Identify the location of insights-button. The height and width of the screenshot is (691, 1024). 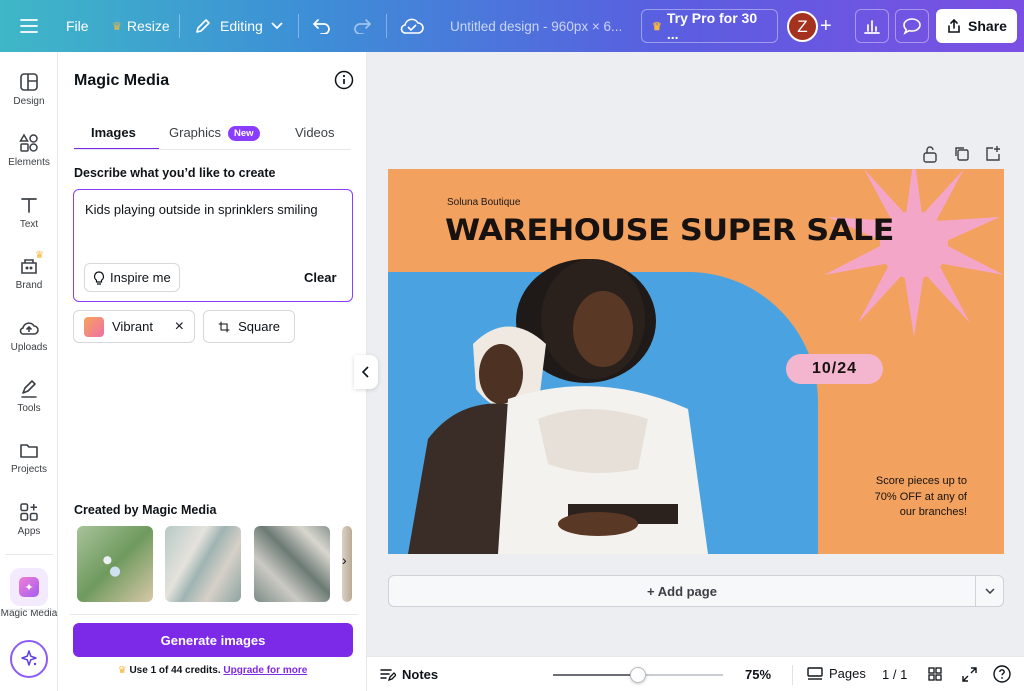
(872, 26).